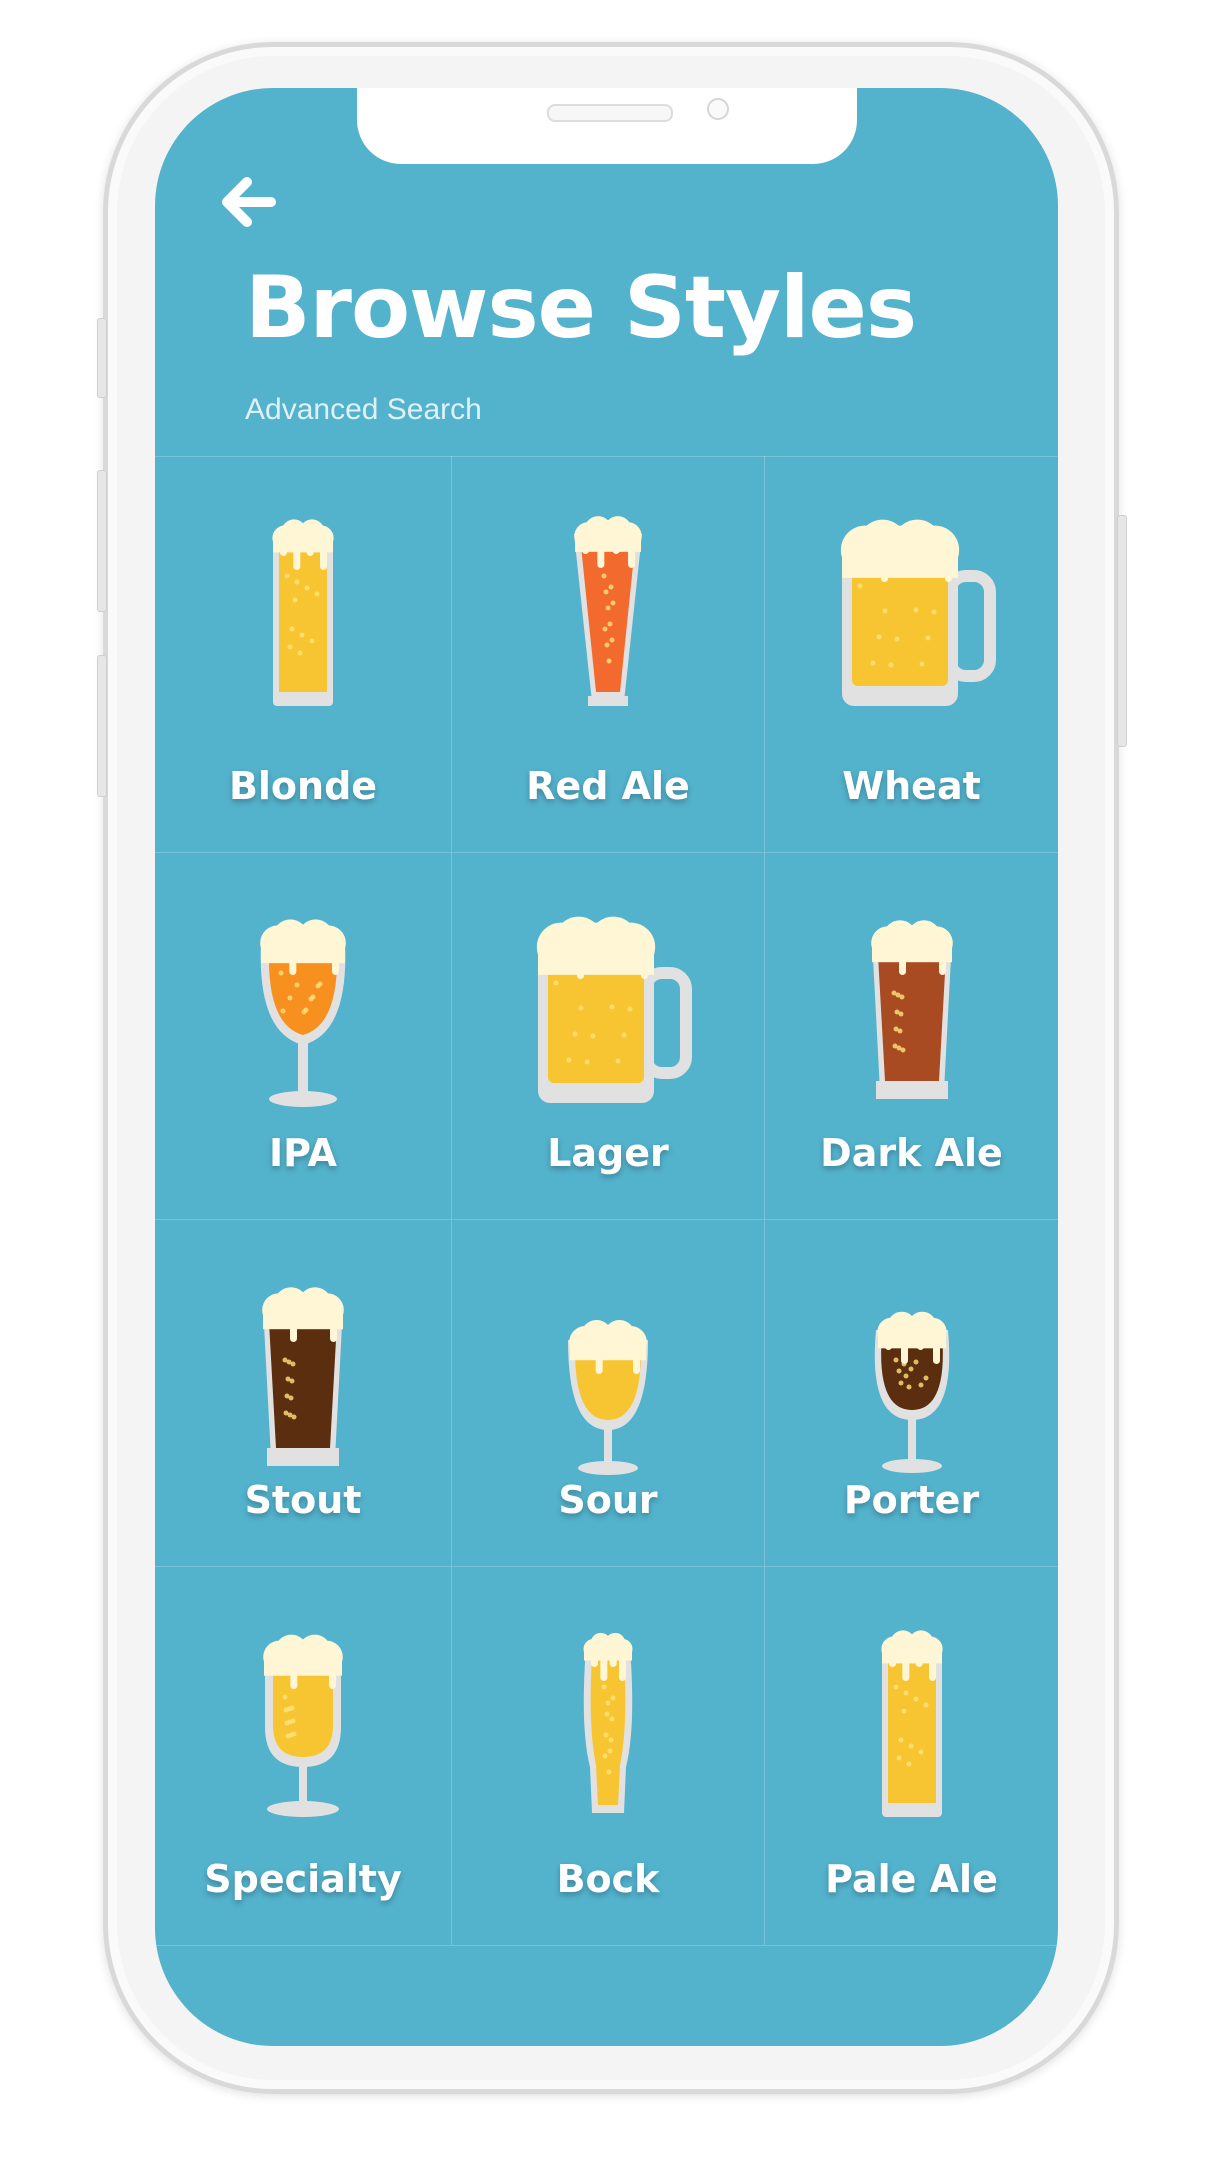  I want to click on style-tile-ipa: IPA, so click(303, 1036).